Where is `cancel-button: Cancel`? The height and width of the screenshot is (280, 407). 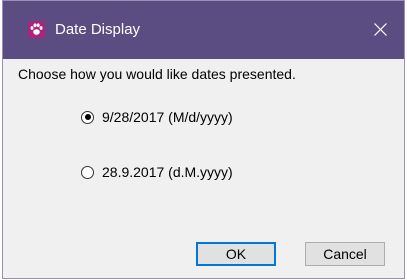
cancel-button: Cancel is located at coordinates (345, 254).